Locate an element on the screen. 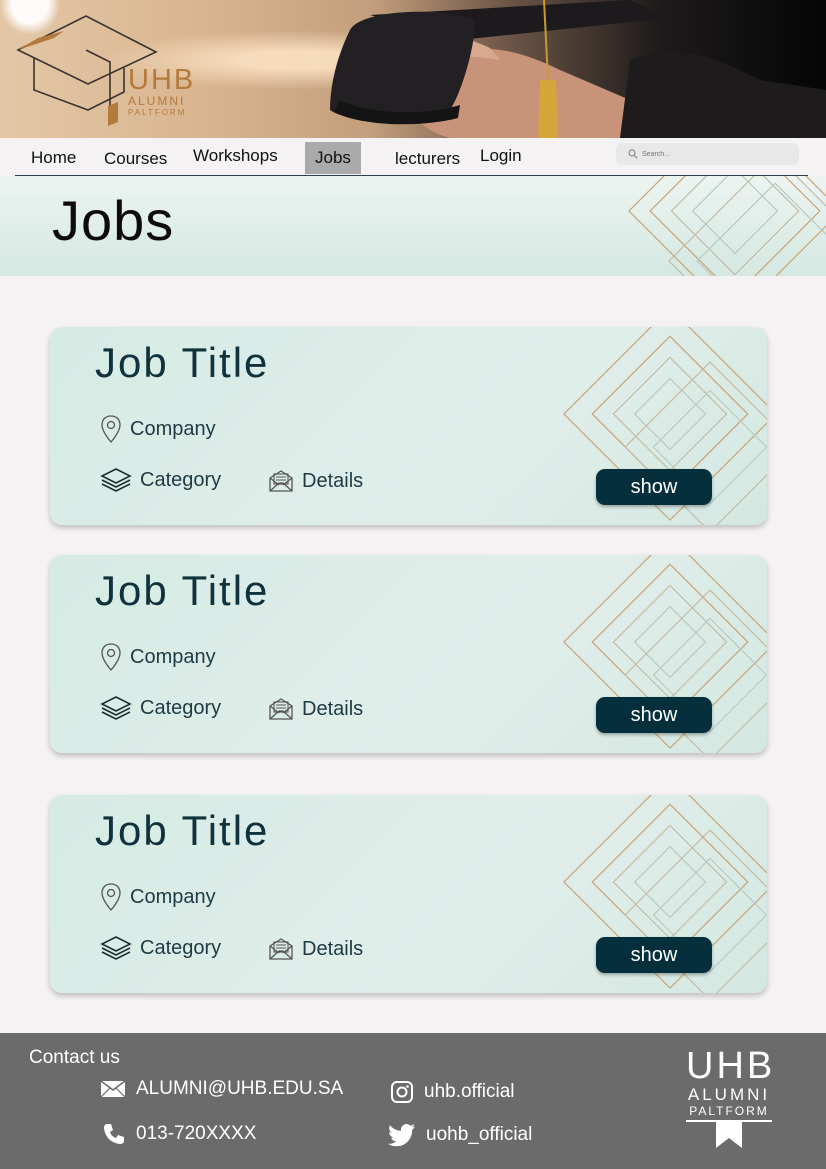 The image size is (826, 1169). phone-text: 013-720XXXX is located at coordinates (196, 1133).